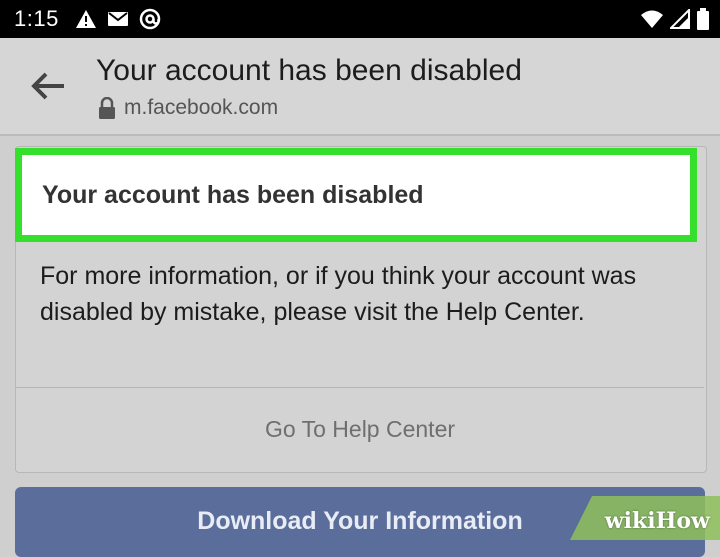  I want to click on card-heading: Your account has been disabled, so click(233, 195).